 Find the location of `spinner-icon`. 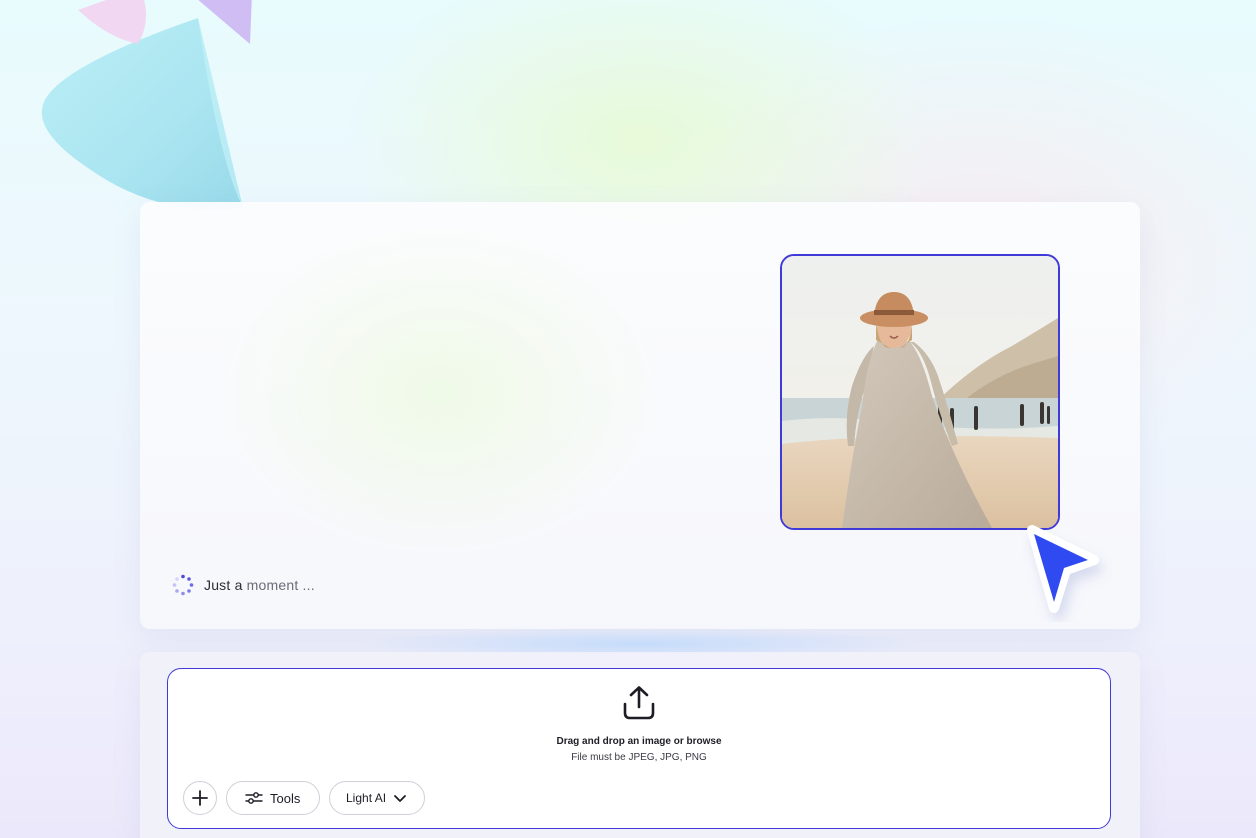

spinner-icon is located at coordinates (183, 585).